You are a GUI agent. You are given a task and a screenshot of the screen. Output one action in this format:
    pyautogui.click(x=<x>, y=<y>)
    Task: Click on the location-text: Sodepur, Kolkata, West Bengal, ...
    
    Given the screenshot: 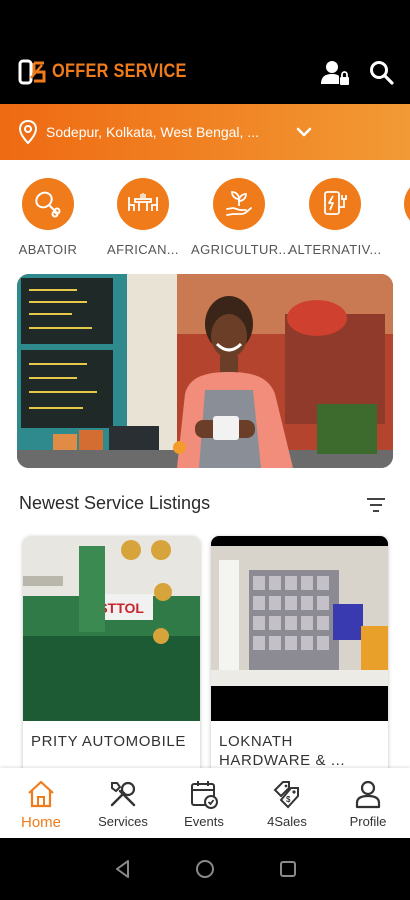 What is the action you would take?
    pyautogui.click(x=152, y=132)
    